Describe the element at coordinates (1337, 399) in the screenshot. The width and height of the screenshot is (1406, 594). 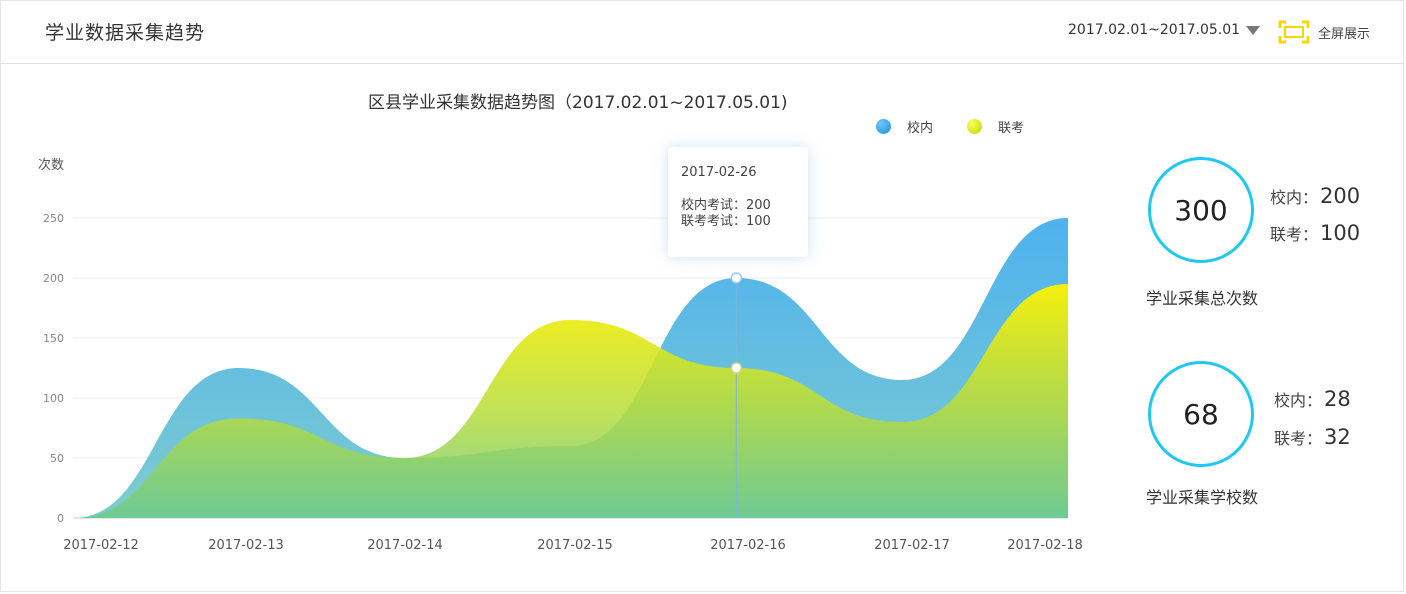
I see `school-school-value: 28` at that location.